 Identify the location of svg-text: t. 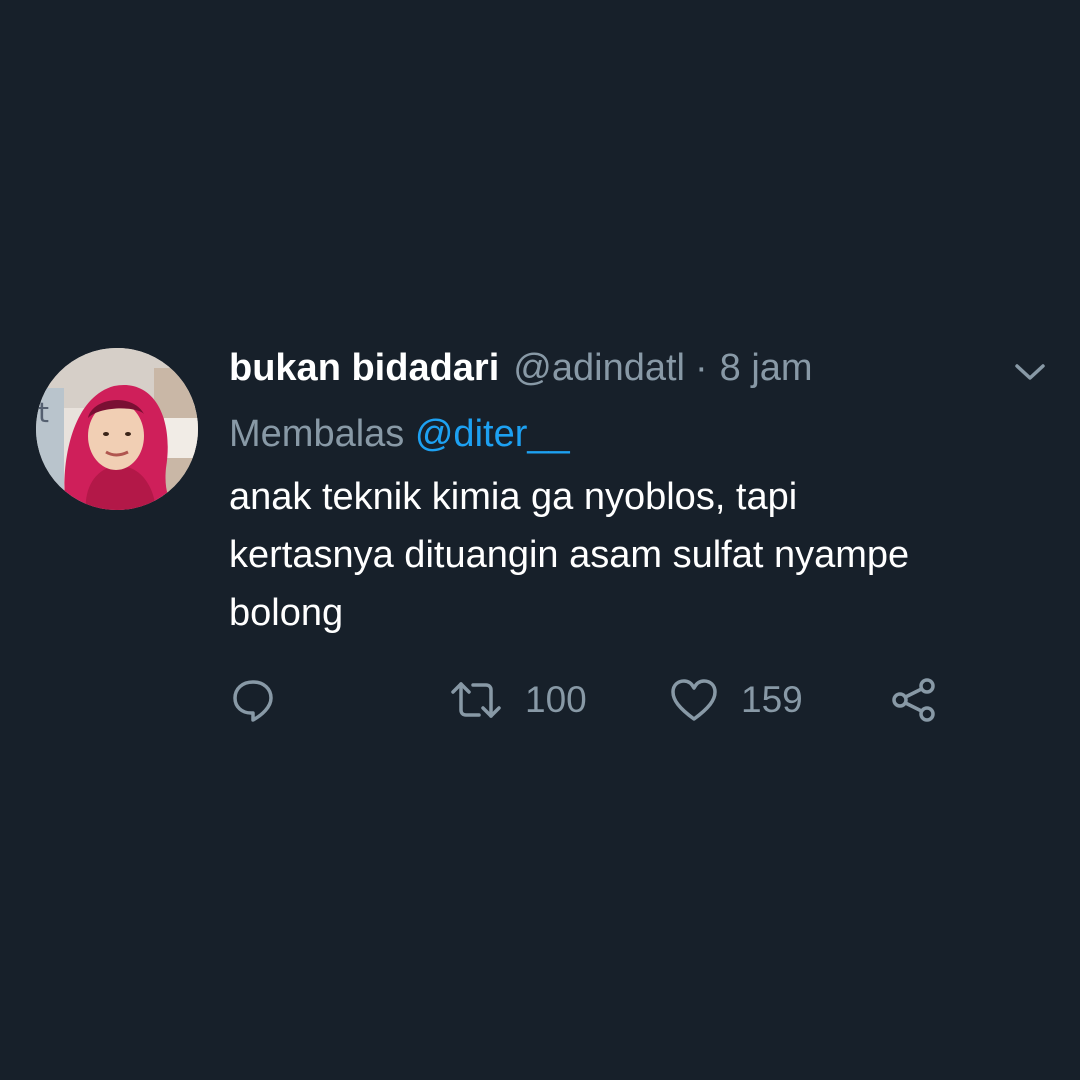
(43, 412).